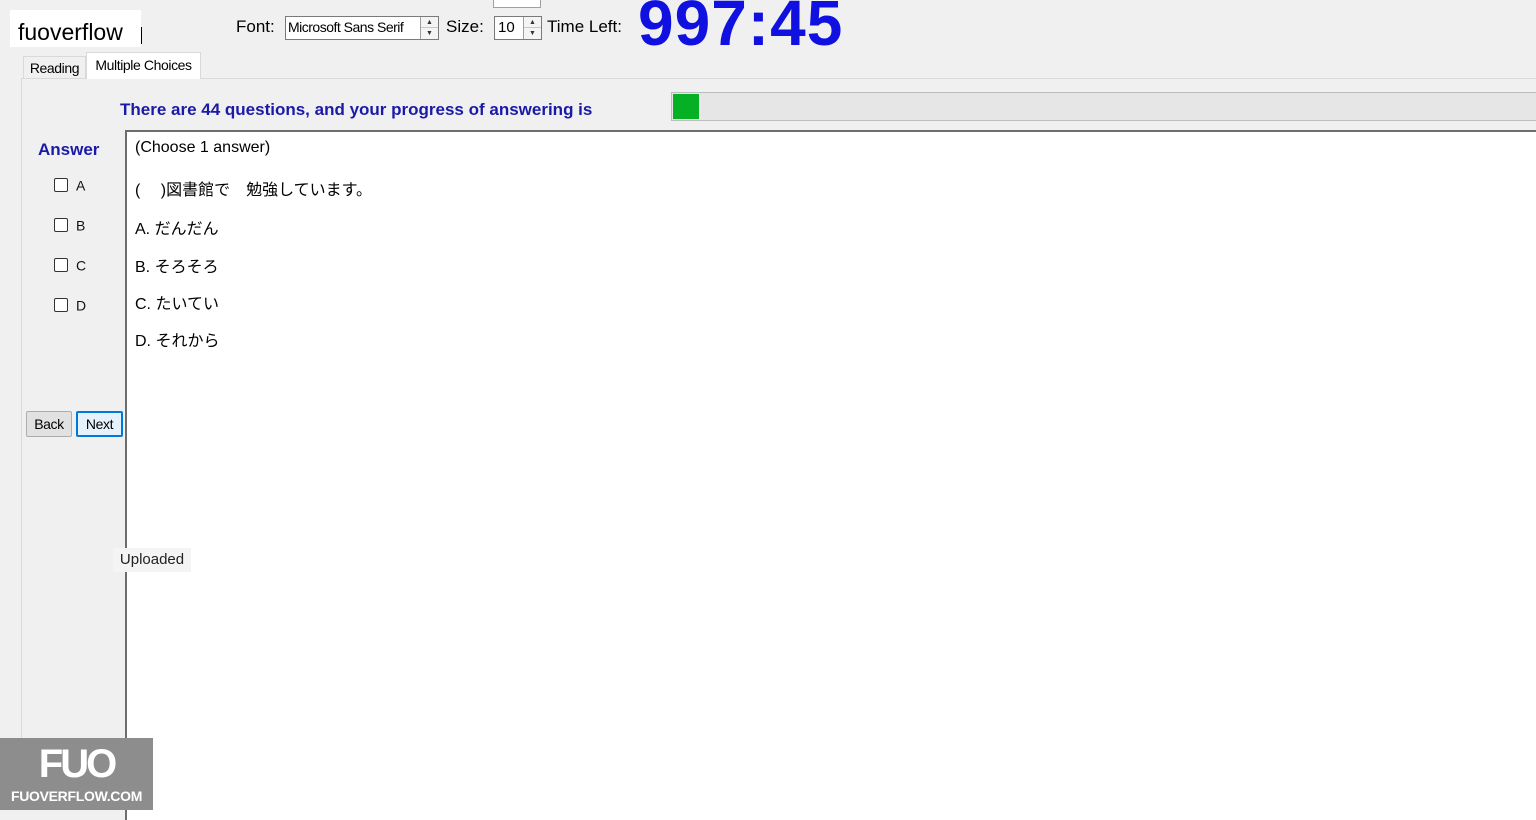 Image resolution: width=1536 pixels, height=820 pixels. What do you see at coordinates (584, 26) in the screenshot?
I see `time-left-label: Time Left:` at bounding box center [584, 26].